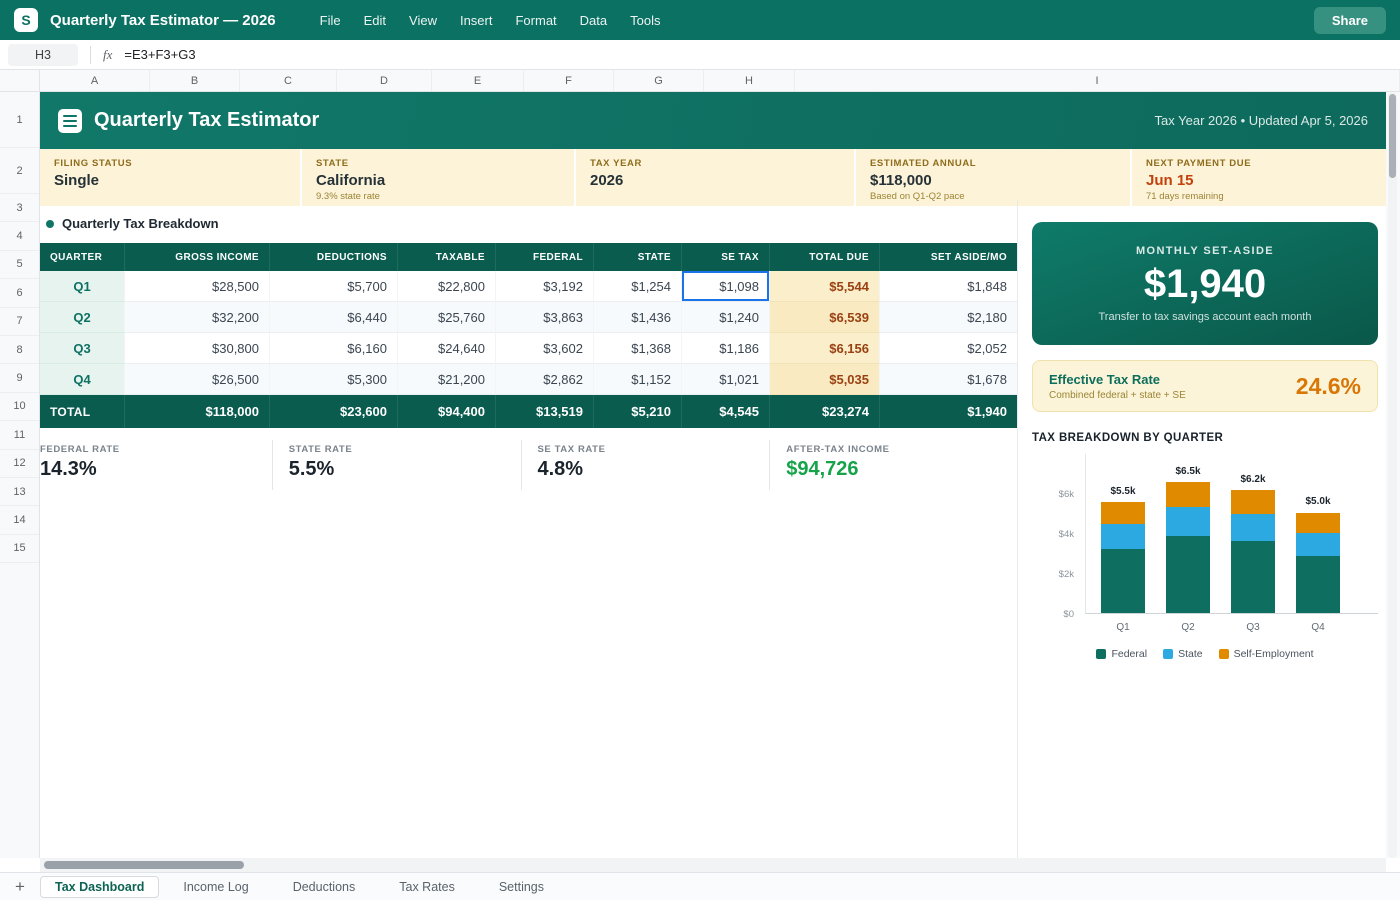  What do you see at coordinates (19, 435) in the screenshot?
I see `row-header-11: 11` at bounding box center [19, 435].